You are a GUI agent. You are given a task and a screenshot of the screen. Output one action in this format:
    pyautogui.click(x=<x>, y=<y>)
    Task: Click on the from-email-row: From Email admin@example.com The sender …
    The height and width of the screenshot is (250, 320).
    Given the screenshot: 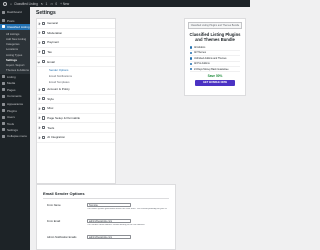 What is the action you would take?
    pyautogui.click(x=108, y=226)
    